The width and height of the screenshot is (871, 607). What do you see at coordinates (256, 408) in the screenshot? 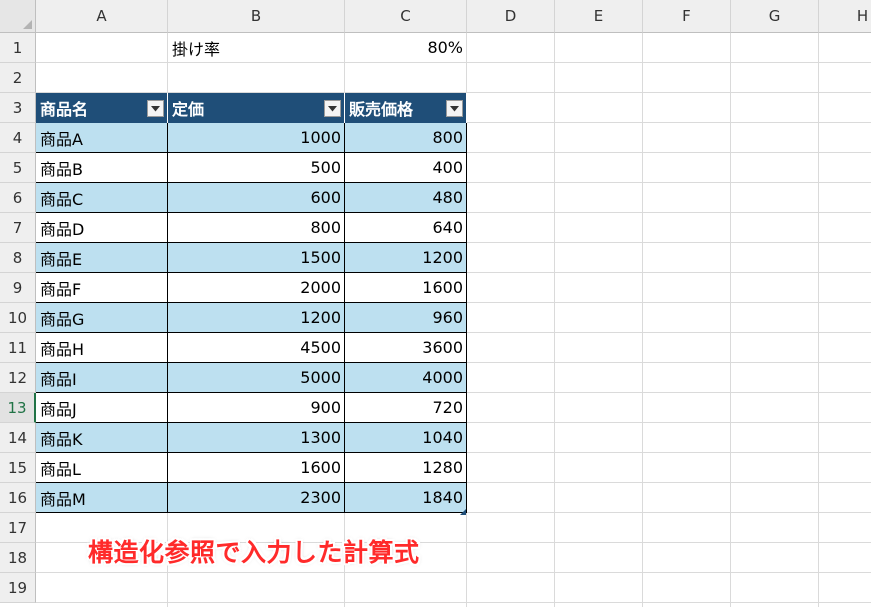
I see `table-cell-list-price: 900` at bounding box center [256, 408].